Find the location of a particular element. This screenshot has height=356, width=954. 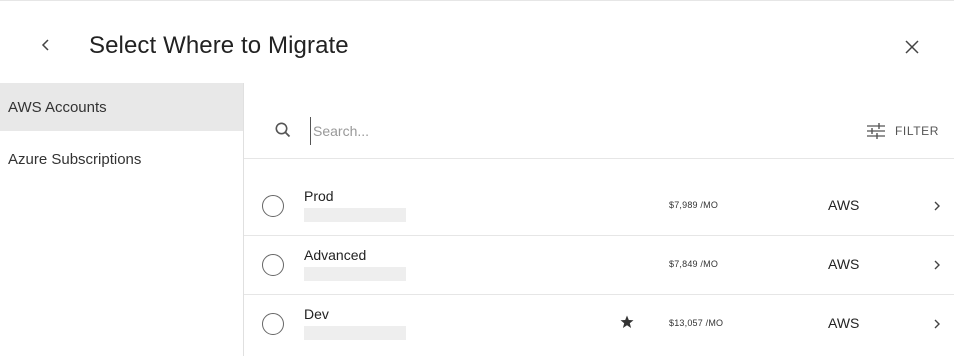

back-button is located at coordinates (46, 45).